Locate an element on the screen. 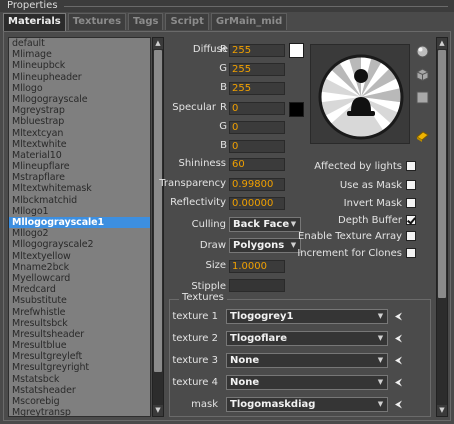 The width and height of the screenshot is (454, 424). specular-r-field: 0 is located at coordinates (257, 108).